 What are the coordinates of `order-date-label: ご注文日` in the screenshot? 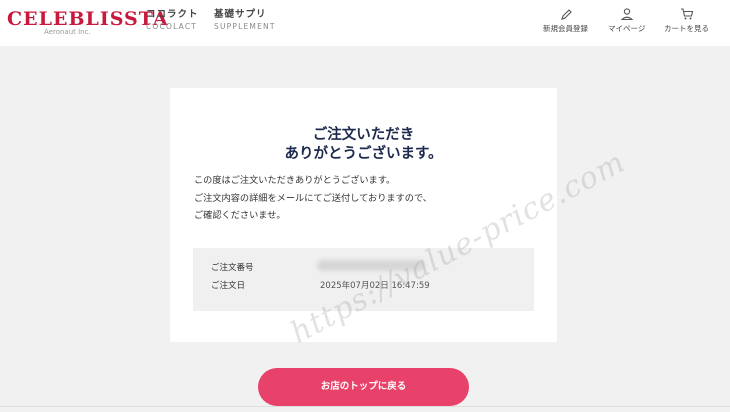 It's located at (228, 286).